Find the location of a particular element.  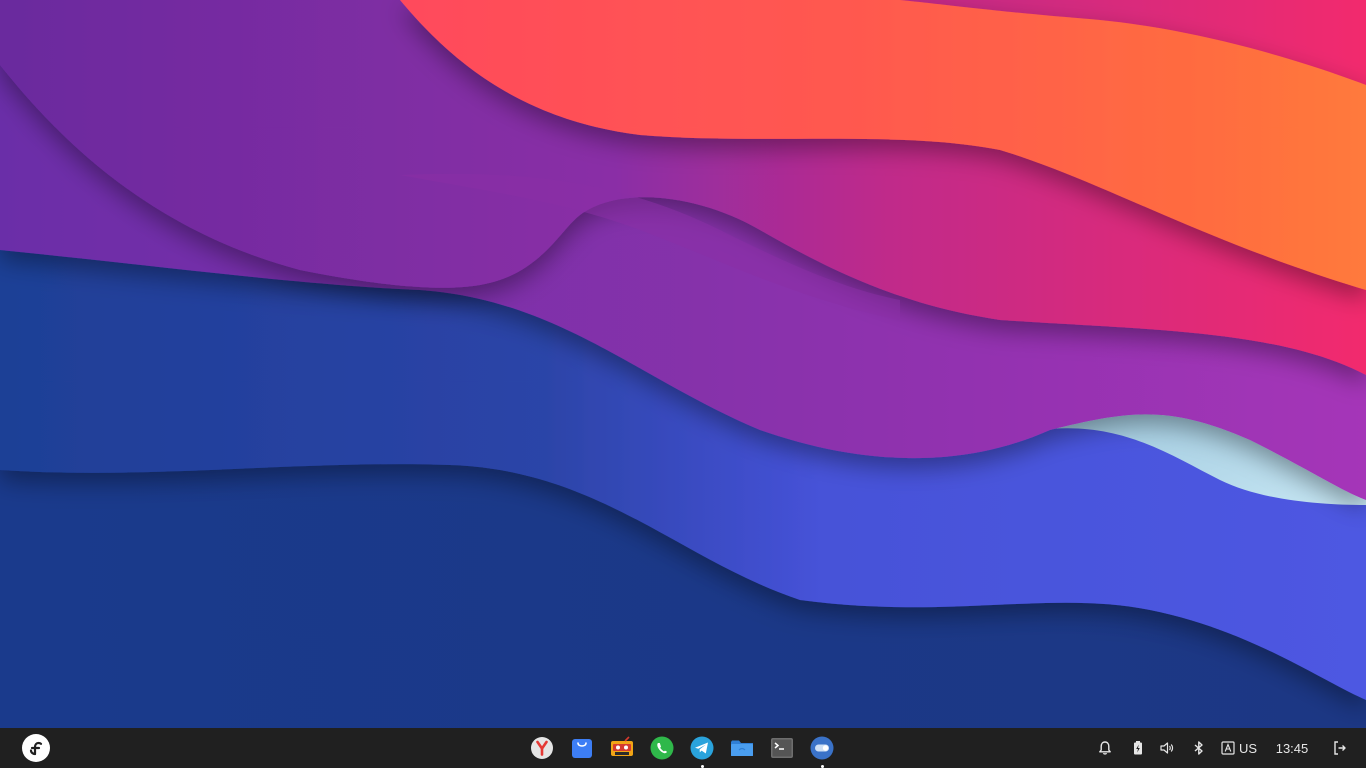

battery-charging-icon is located at coordinates (1138, 748).